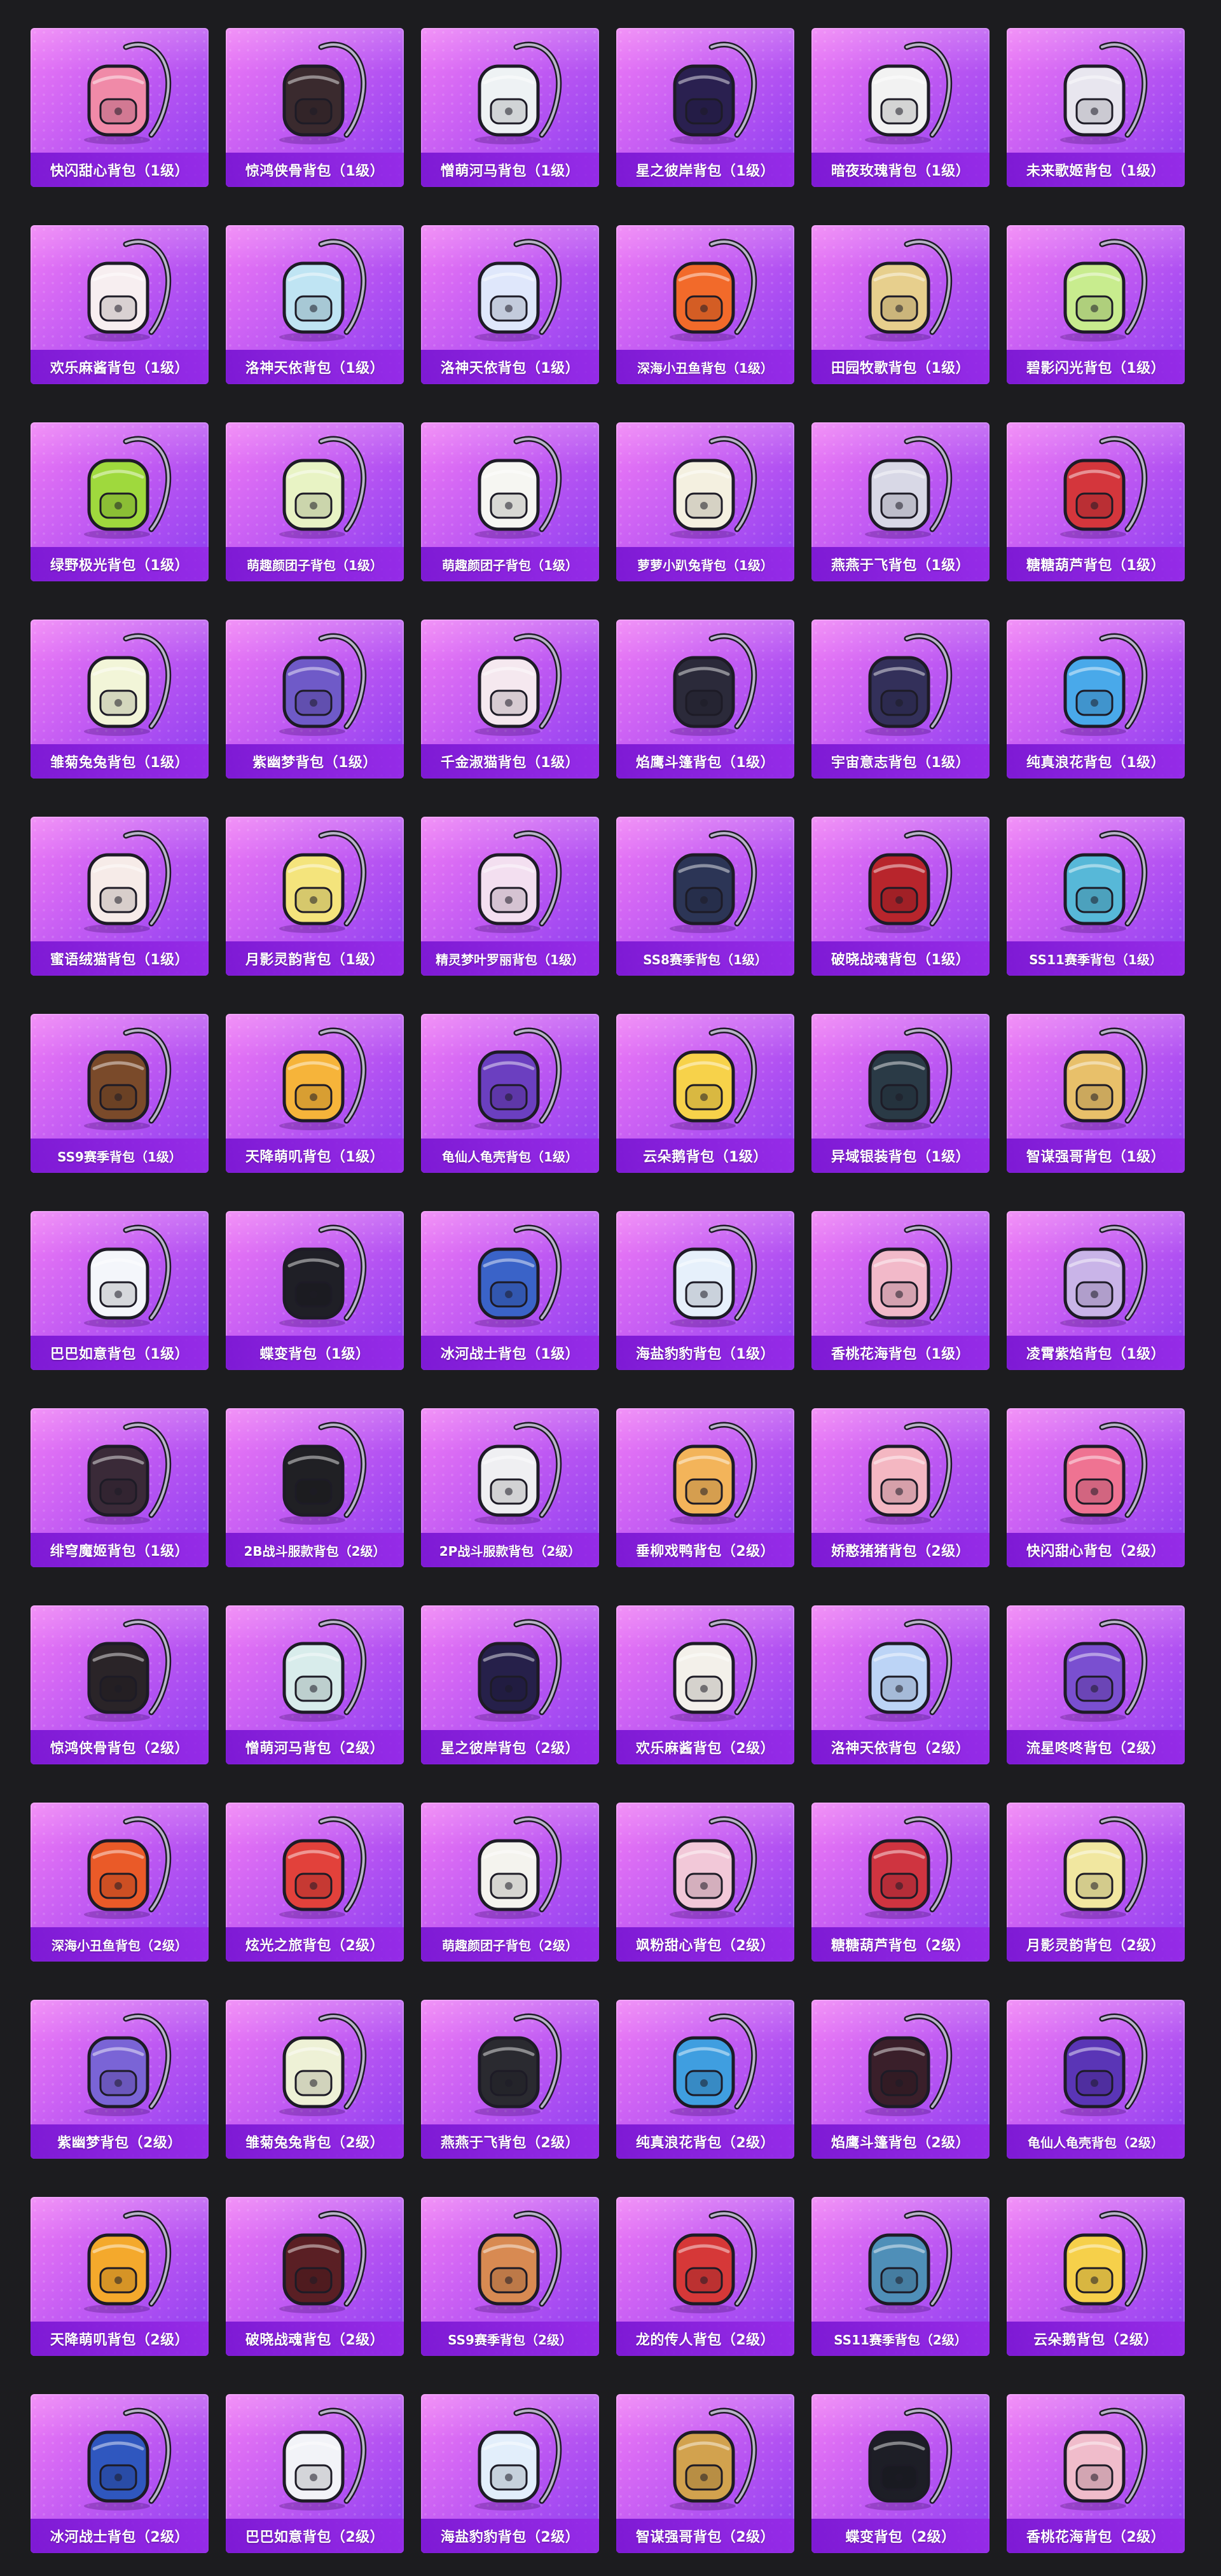 The image size is (1221, 2576). What do you see at coordinates (1096, 304) in the screenshot?
I see `backpack-card: 碧影闪光背包（1级）` at bounding box center [1096, 304].